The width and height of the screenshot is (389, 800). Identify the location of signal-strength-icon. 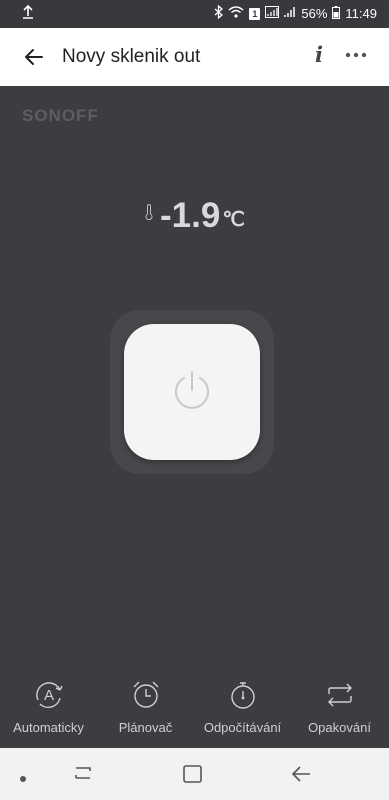
(290, 13).